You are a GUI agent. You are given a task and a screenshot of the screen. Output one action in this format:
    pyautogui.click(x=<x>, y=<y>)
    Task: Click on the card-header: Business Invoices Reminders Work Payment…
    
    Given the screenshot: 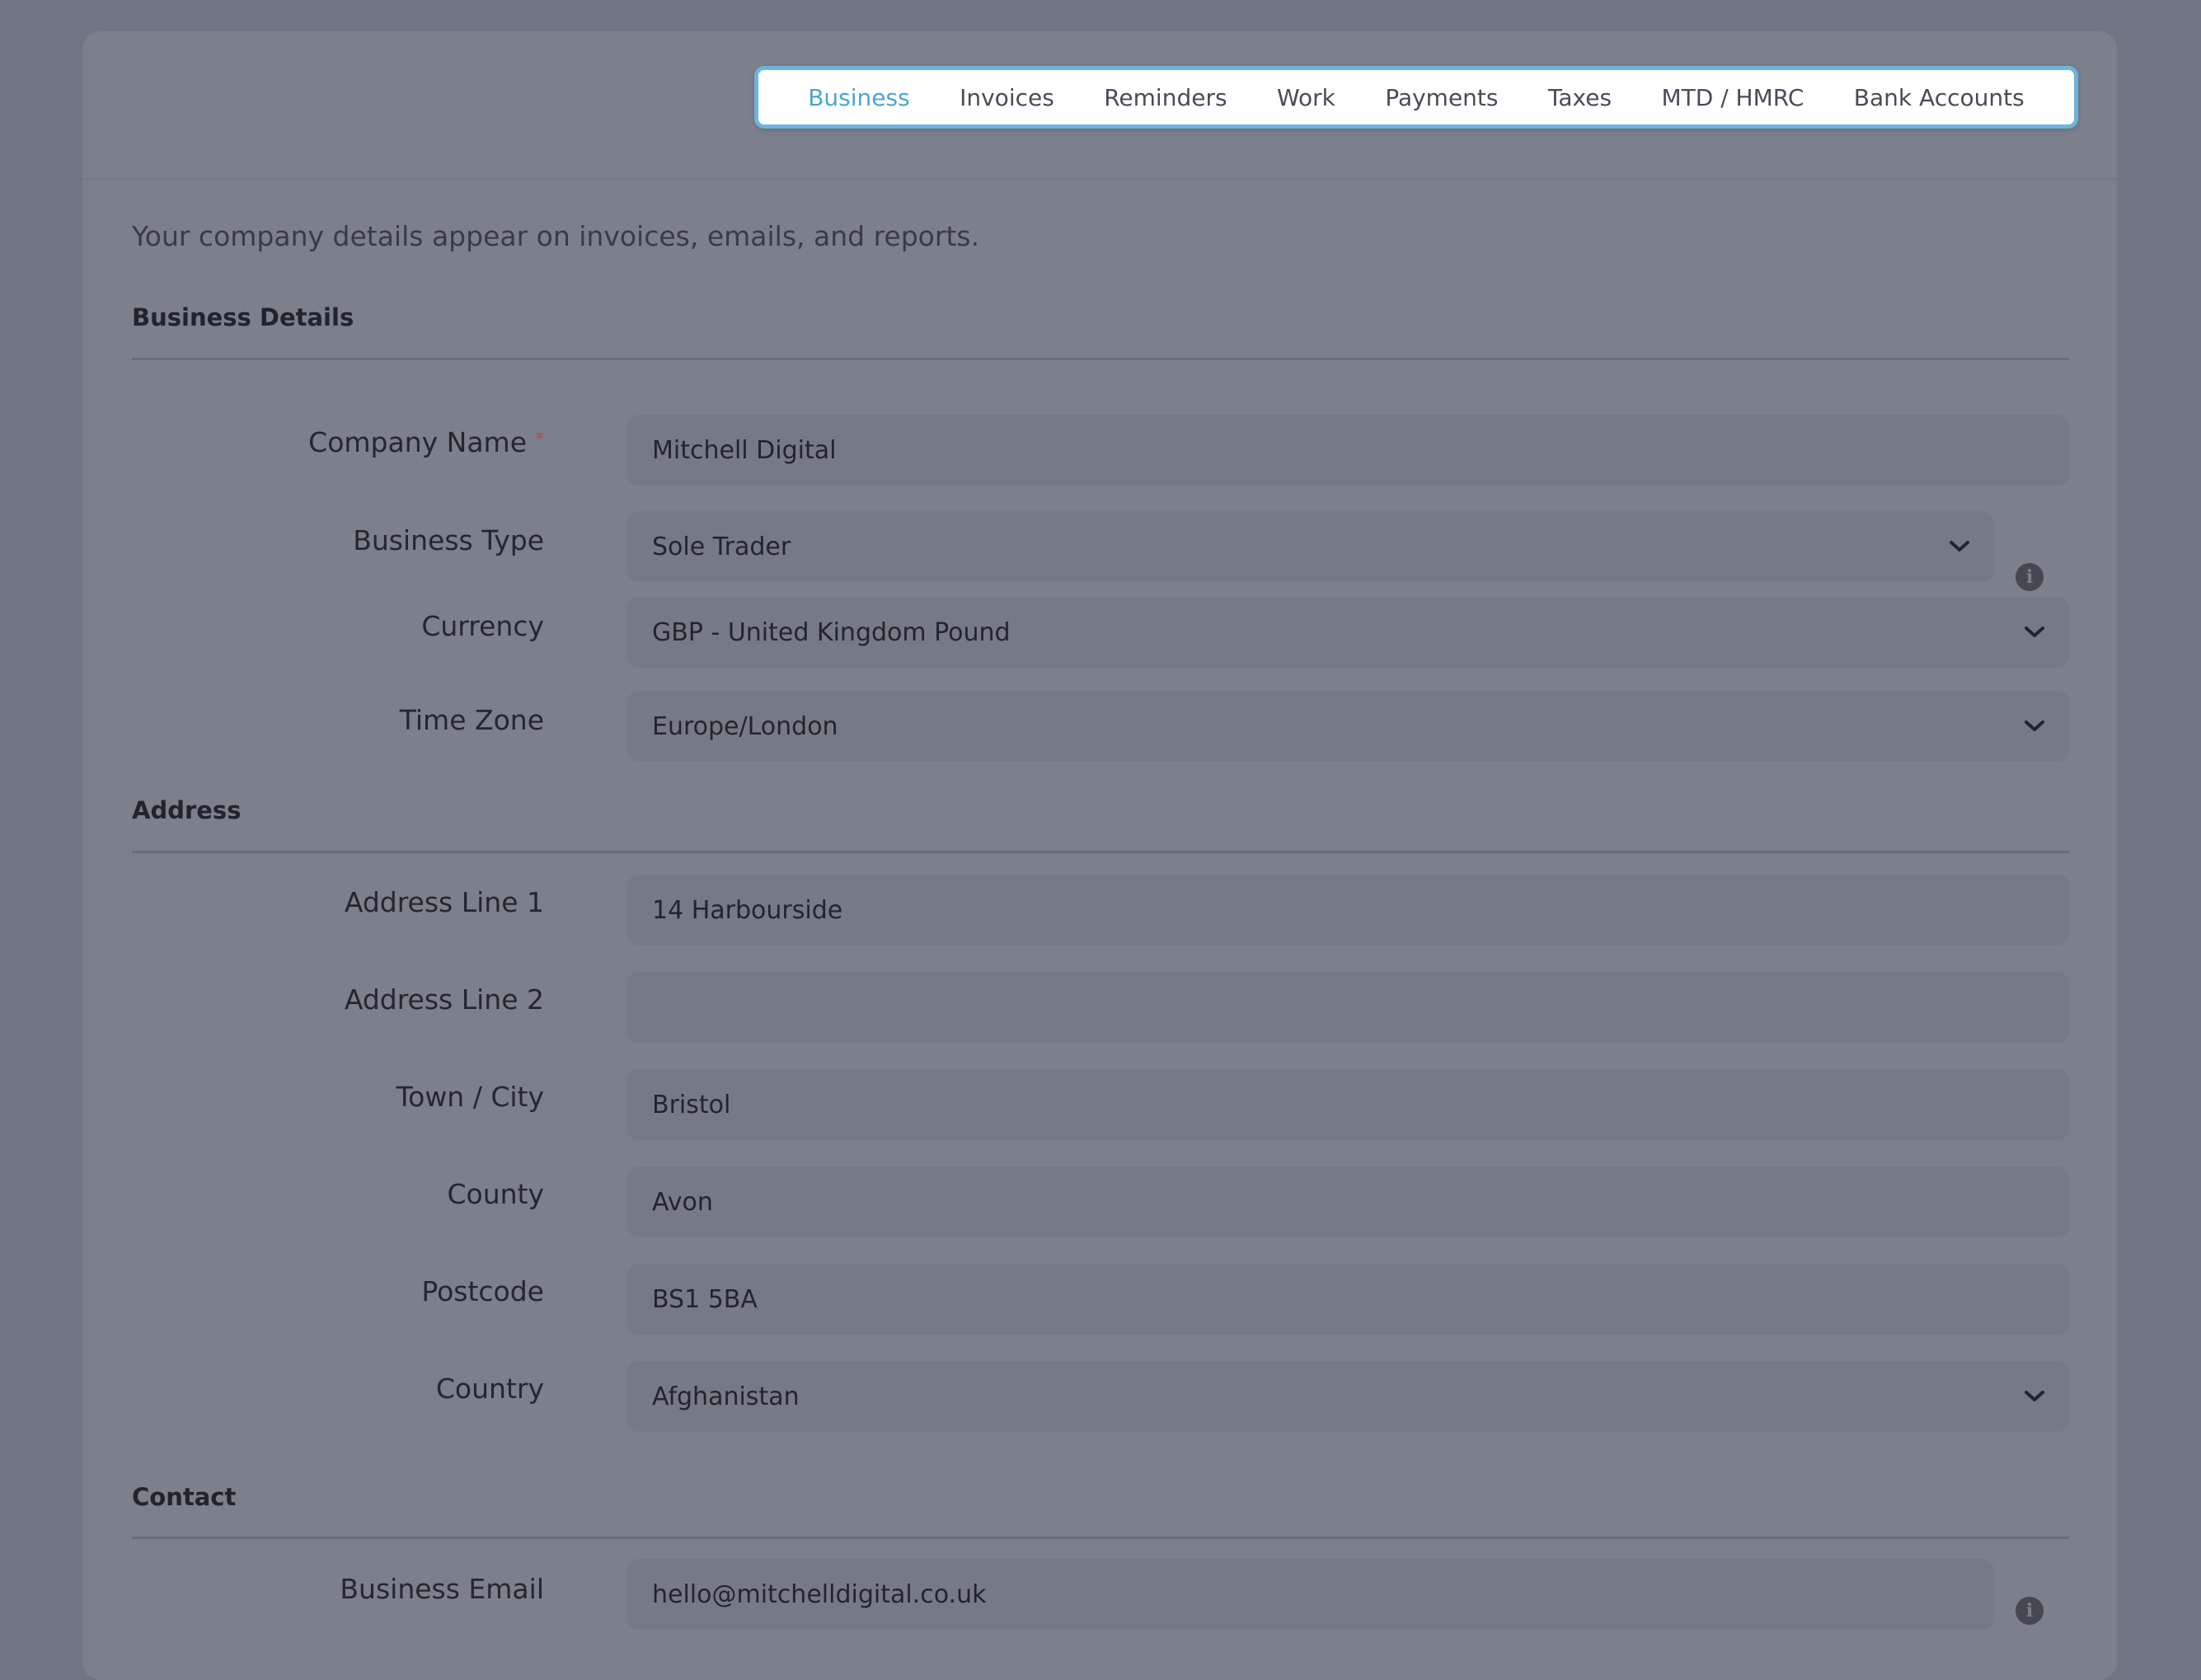 What is the action you would take?
    pyautogui.click(x=1099, y=105)
    